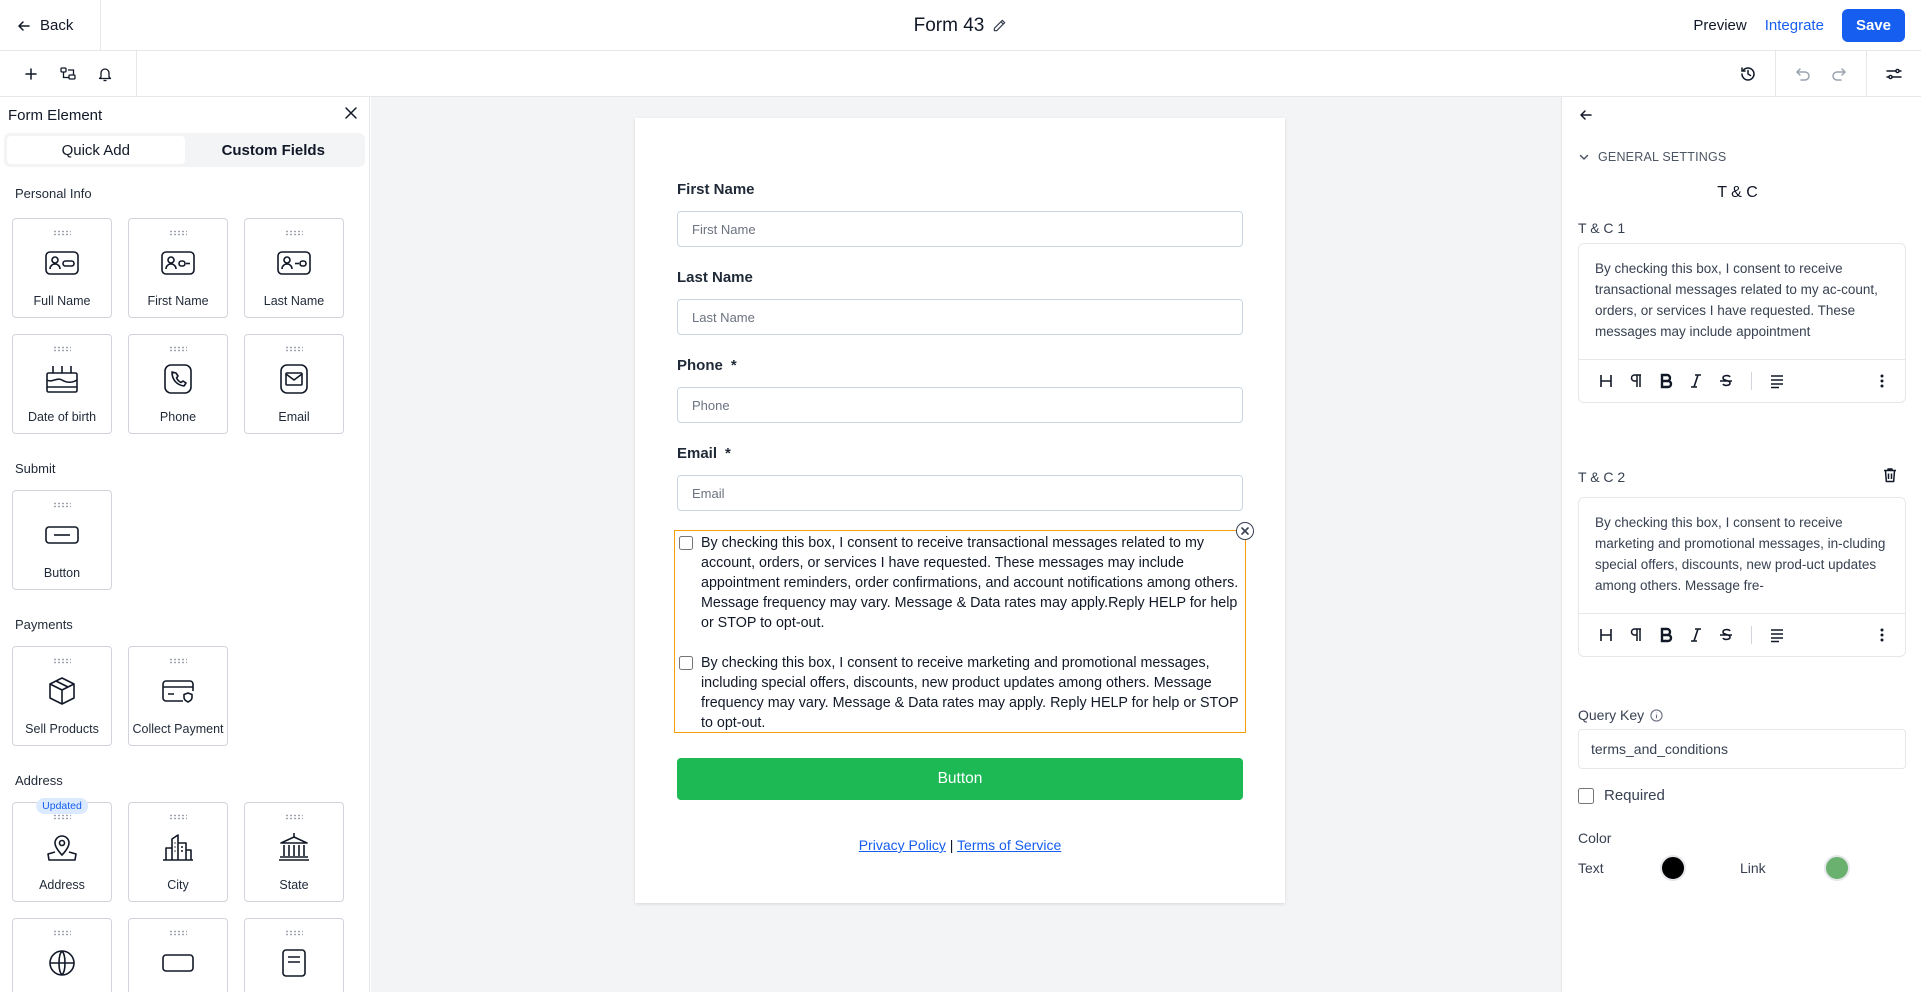 The image size is (1921, 1004). I want to click on plus-icon, so click(31, 74).